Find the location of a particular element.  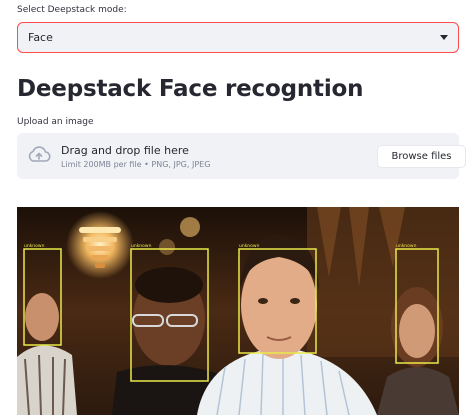

browse-files-button: Browse files is located at coordinates (421, 156).